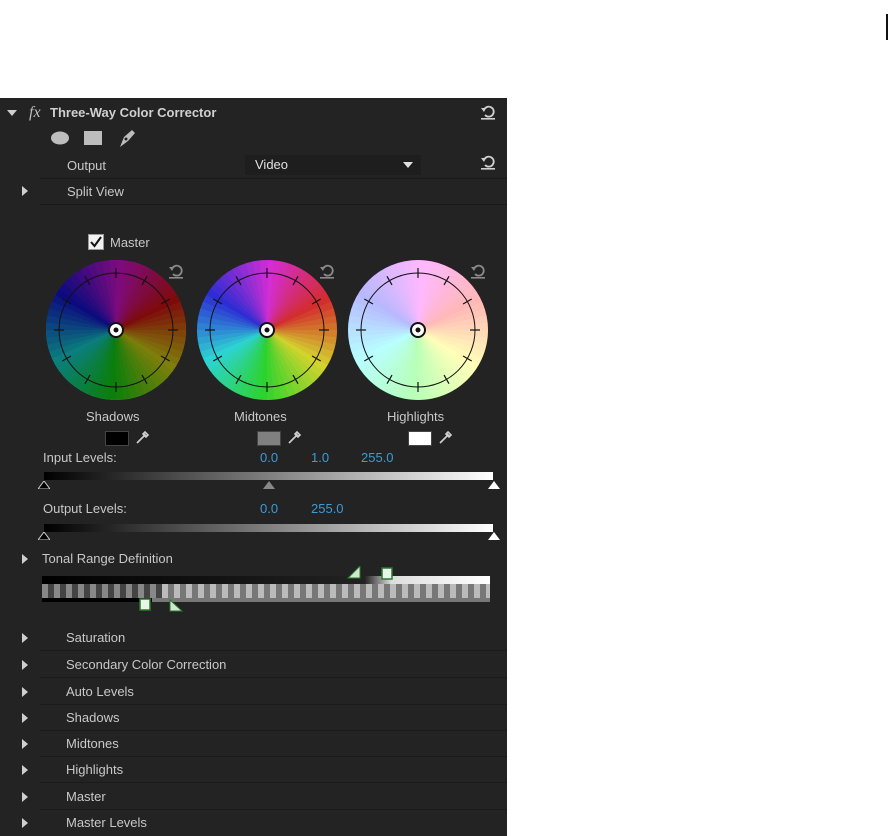 This screenshot has height=836, width=892. I want to click on chevron-down-icon, so click(408, 165).